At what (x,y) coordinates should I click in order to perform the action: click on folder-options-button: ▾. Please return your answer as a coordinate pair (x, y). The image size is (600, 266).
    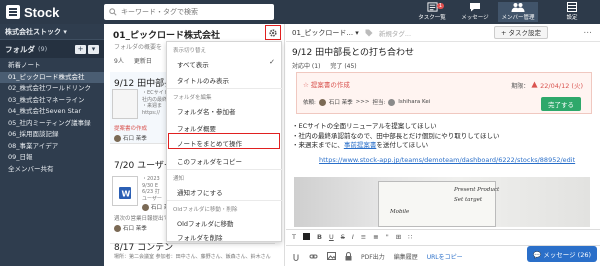
    Looking at the image, I should click on (93, 49).